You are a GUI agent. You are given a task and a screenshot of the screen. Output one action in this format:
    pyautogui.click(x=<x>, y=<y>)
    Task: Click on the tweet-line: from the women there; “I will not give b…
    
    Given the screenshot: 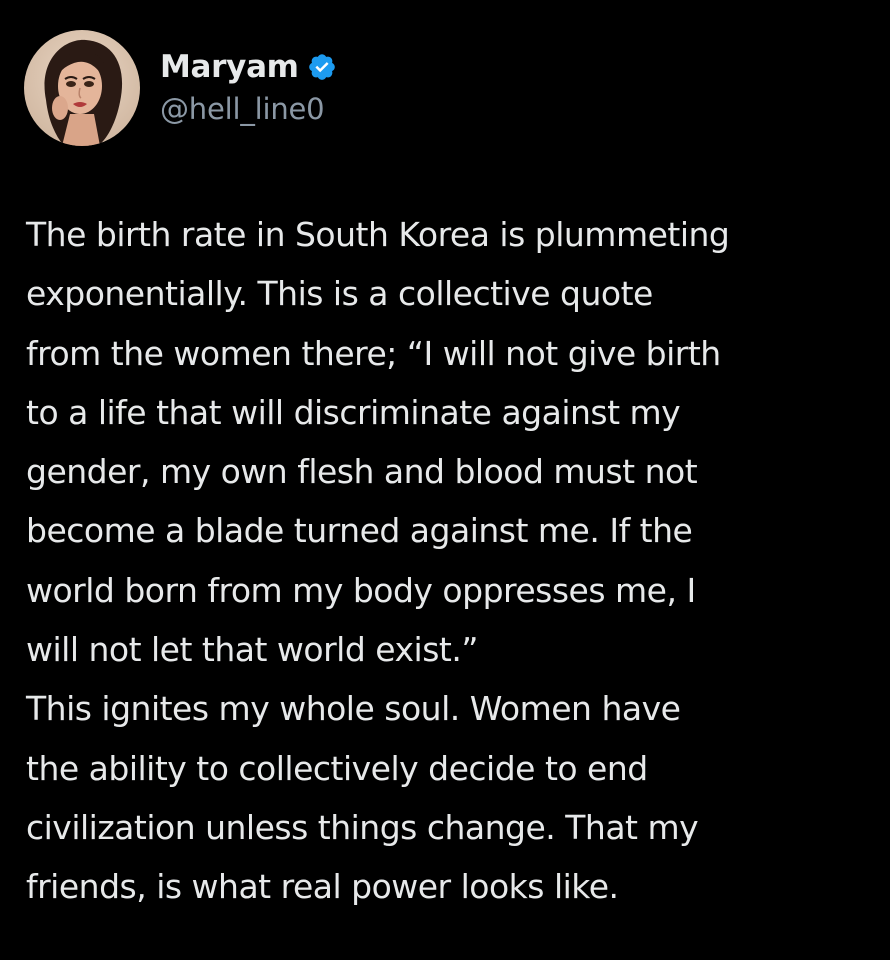 What is the action you would take?
    pyautogui.click(x=373, y=353)
    